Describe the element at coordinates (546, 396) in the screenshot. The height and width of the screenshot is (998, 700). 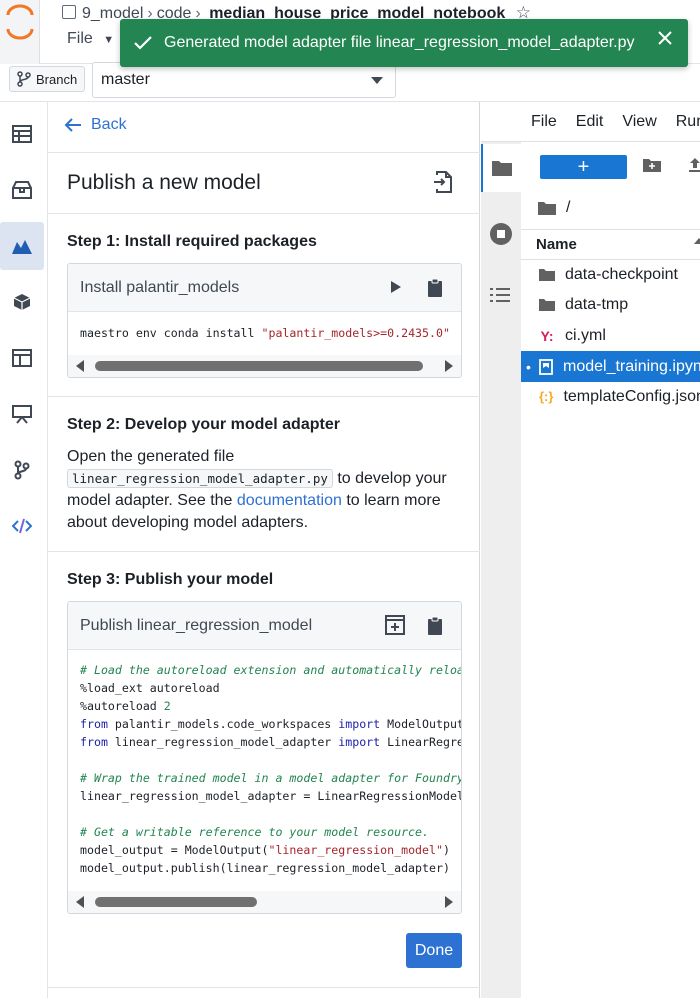
I see `json-icon: {:}` at that location.